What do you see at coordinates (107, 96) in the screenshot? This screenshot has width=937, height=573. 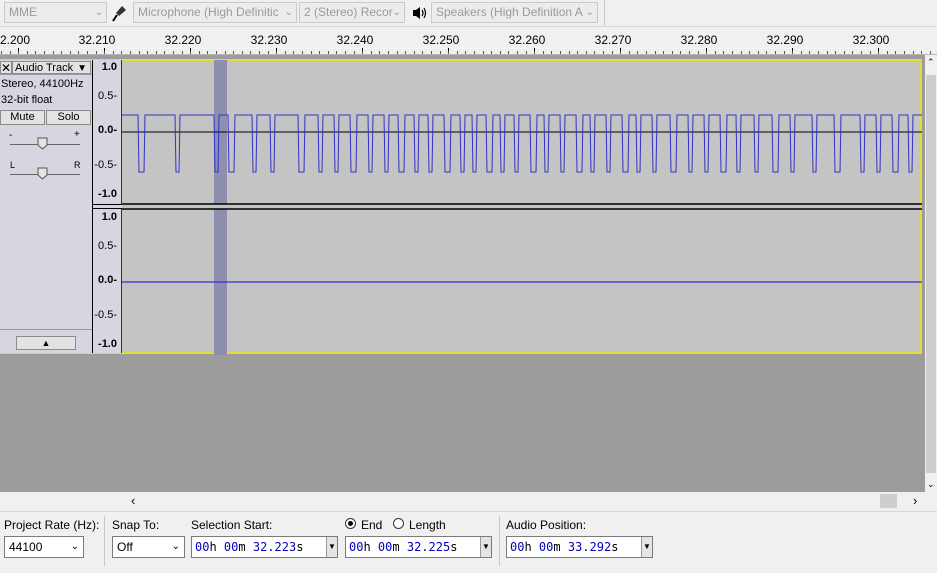 I see `ruler-label: 0.5-` at bounding box center [107, 96].